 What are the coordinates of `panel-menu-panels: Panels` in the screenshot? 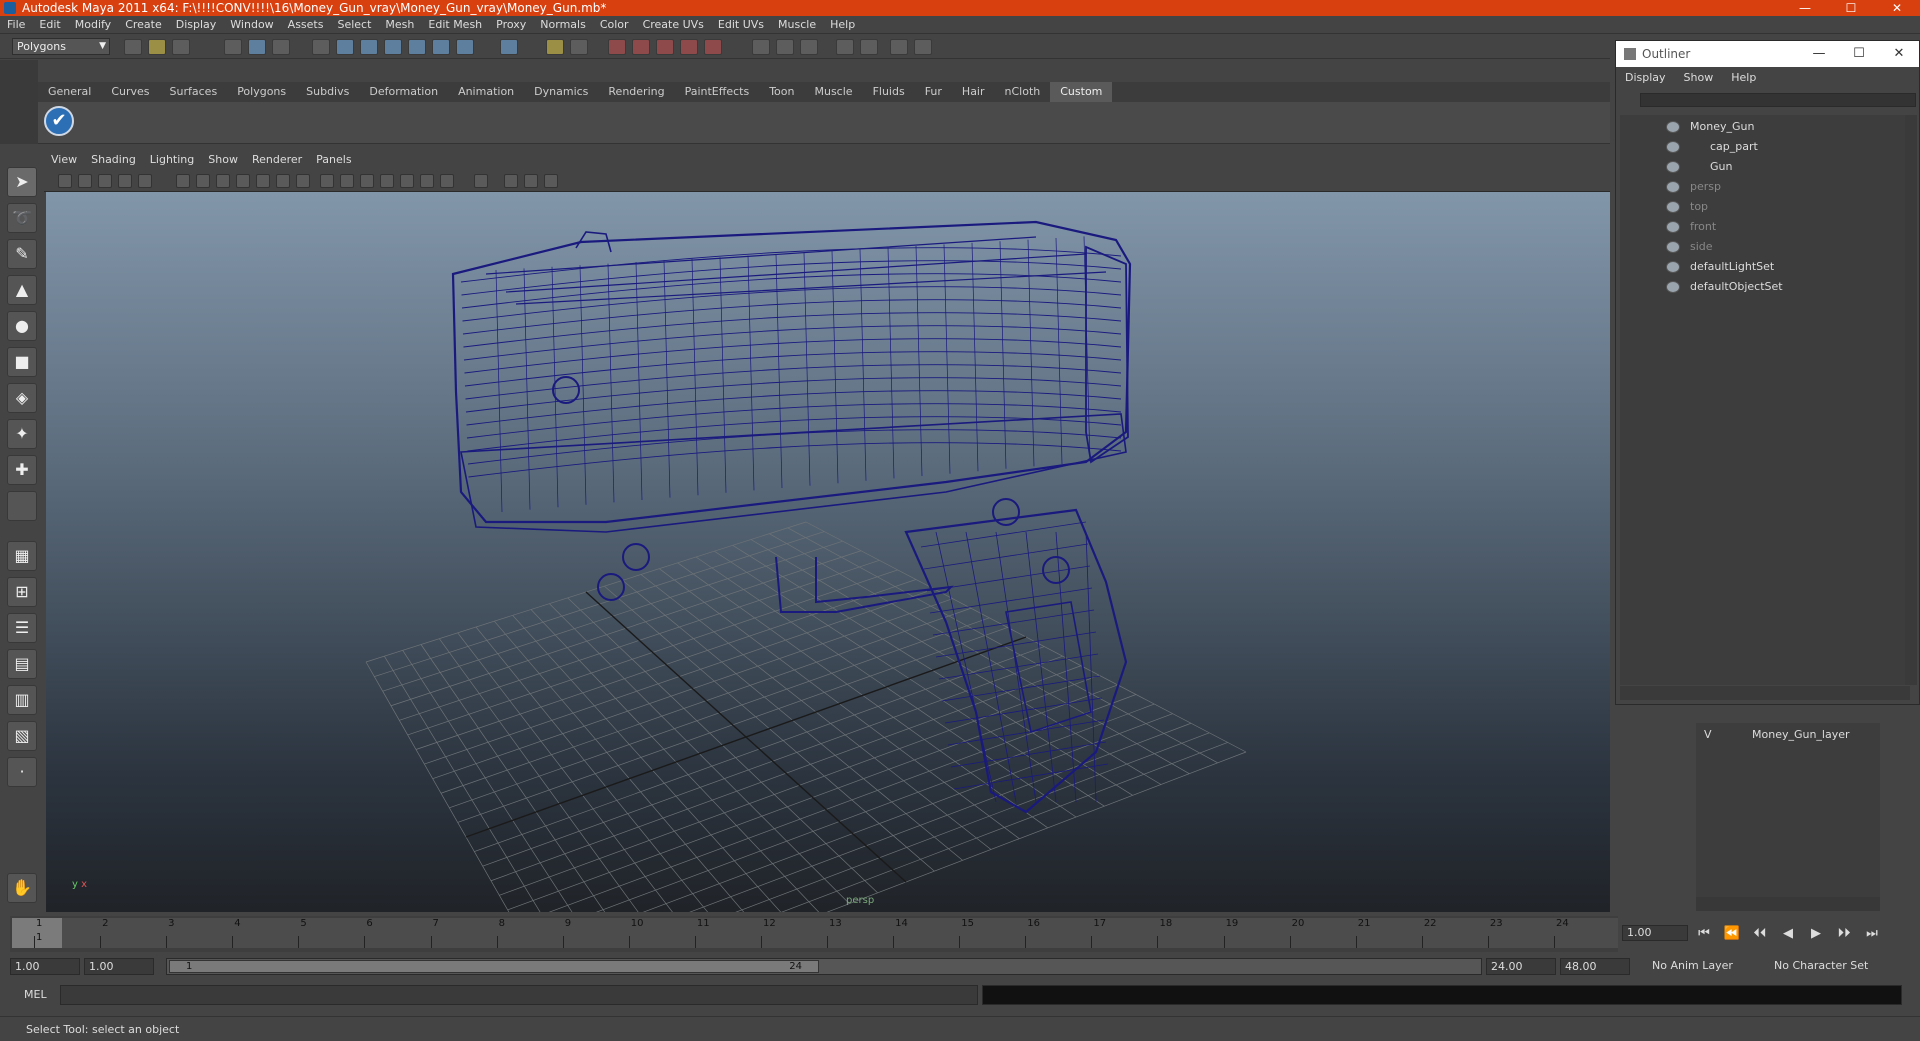 It's located at (333, 160).